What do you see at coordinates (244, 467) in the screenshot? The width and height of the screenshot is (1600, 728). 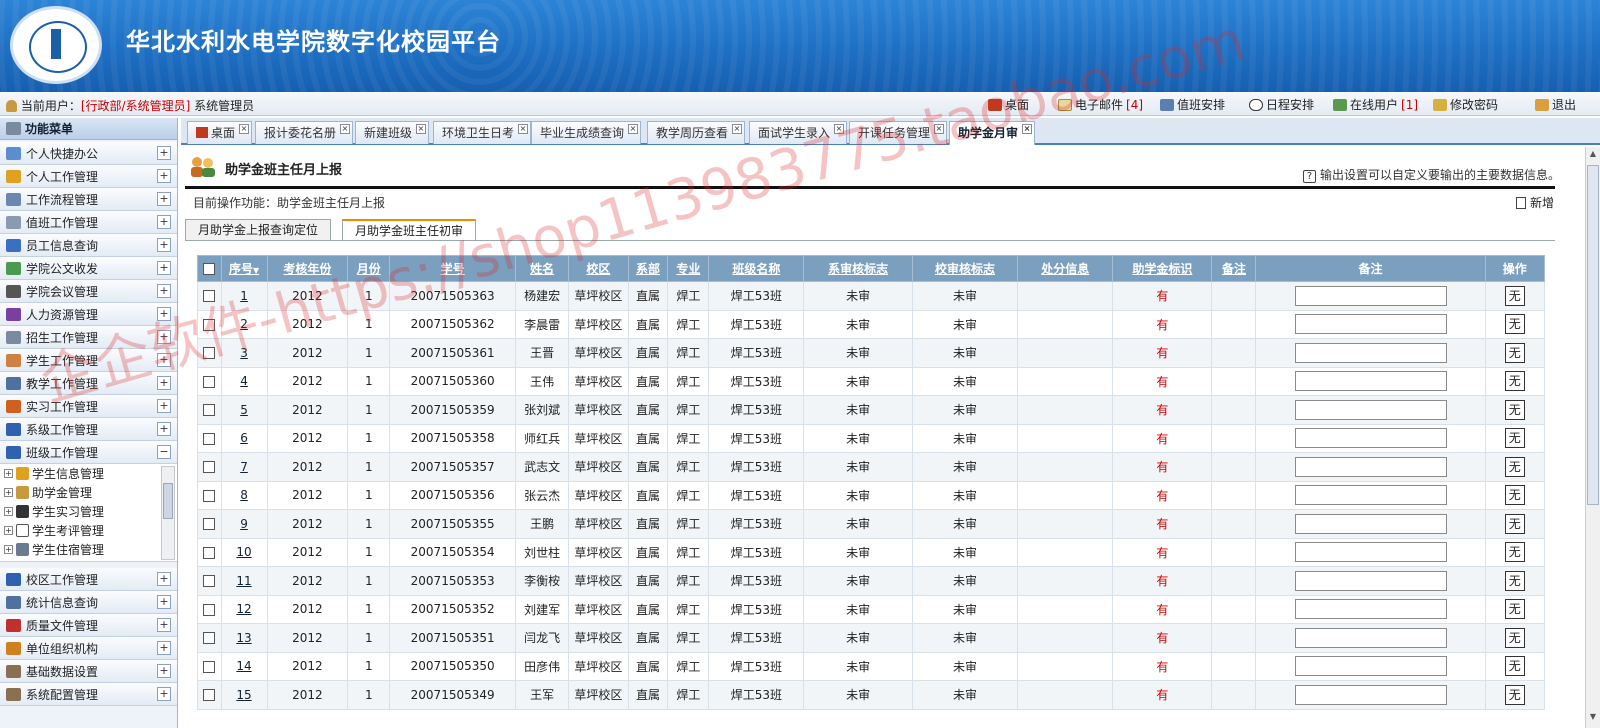 I see `seq-link: 7` at bounding box center [244, 467].